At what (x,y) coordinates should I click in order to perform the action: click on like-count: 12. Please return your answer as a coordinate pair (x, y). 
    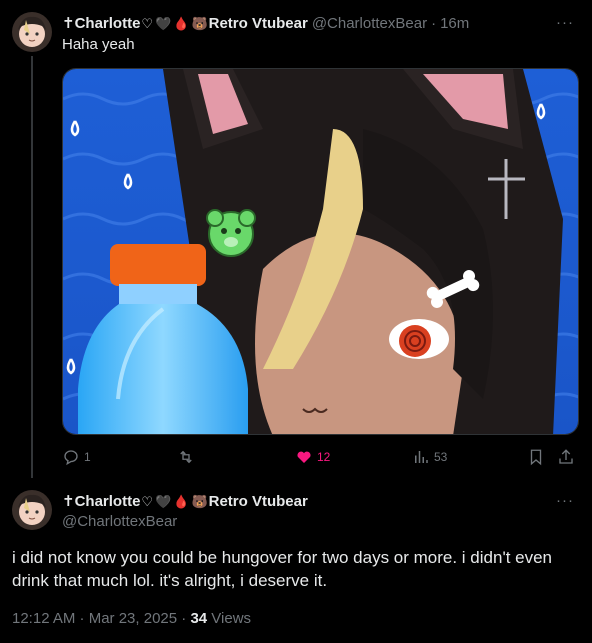
    Looking at the image, I should click on (324, 457).